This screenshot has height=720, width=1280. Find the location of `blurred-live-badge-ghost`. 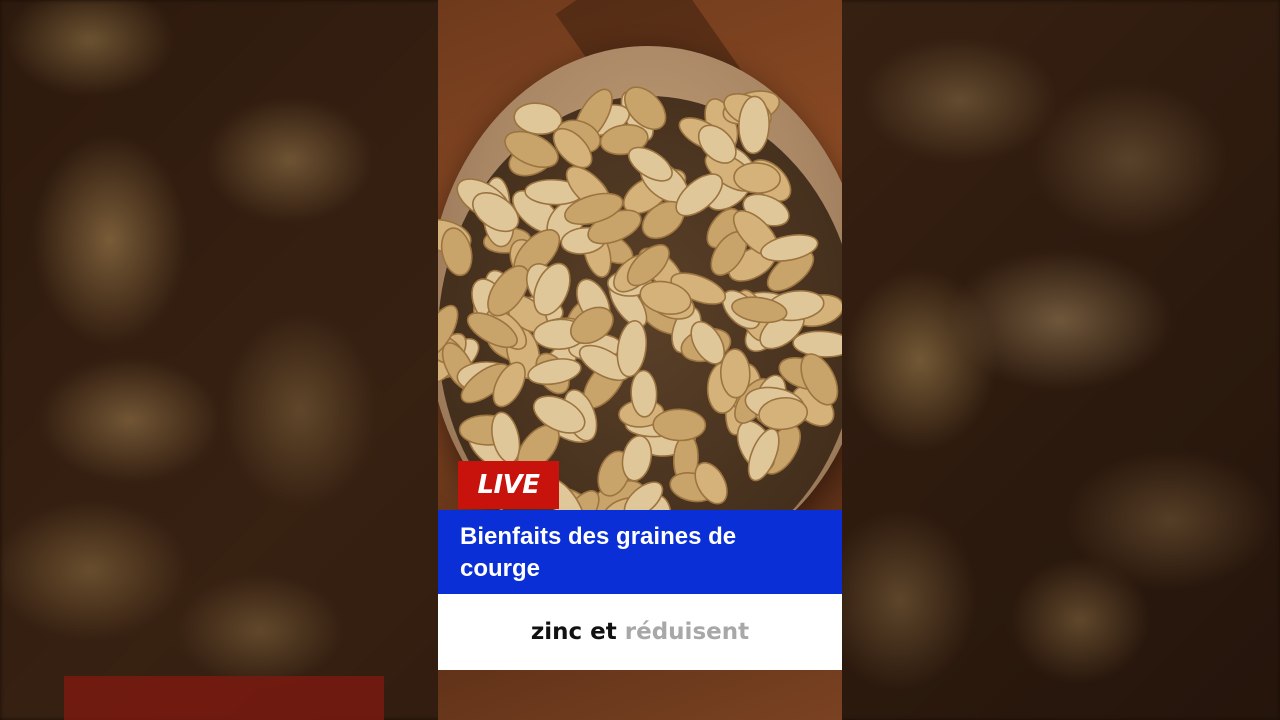

blurred-live-badge-ghost is located at coordinates (224, 698).